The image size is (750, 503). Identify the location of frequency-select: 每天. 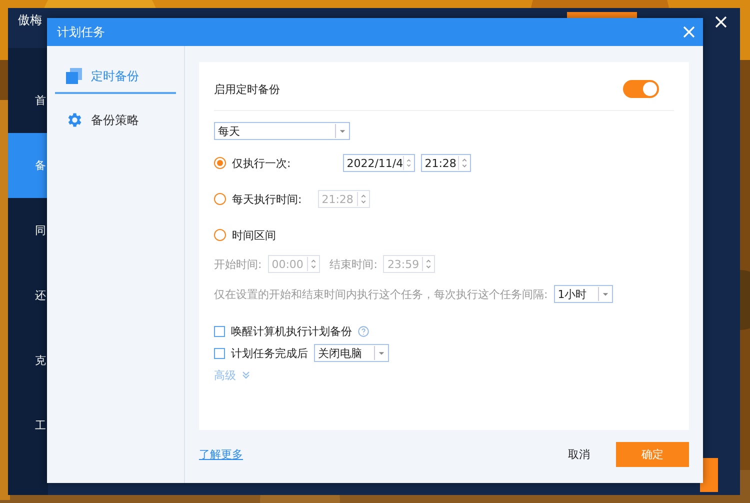
(282, 131).